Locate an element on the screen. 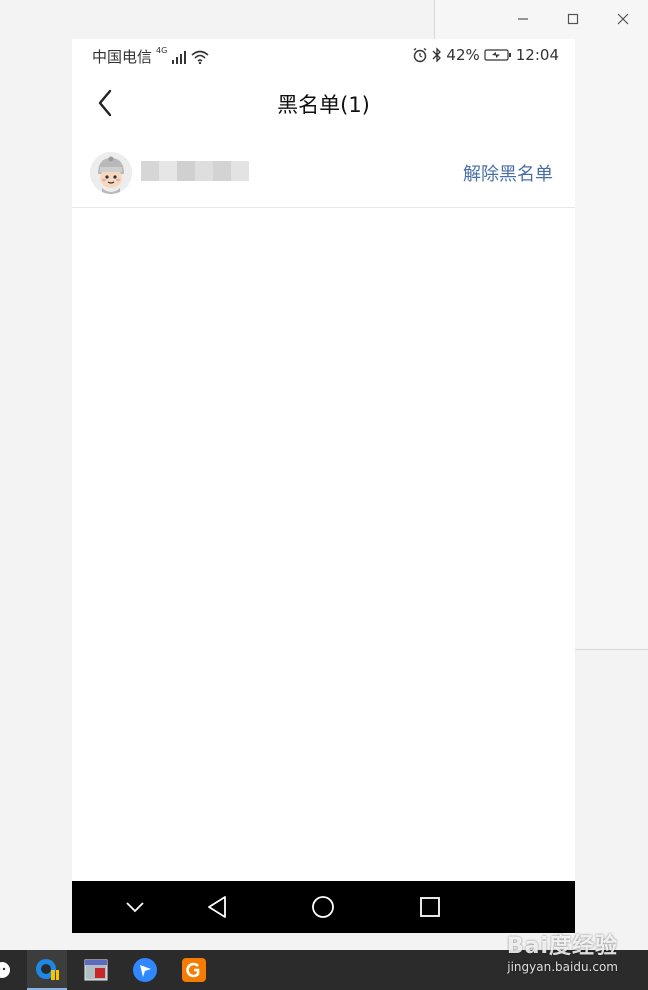  minimize-icon is located at coordinates (523, 19).